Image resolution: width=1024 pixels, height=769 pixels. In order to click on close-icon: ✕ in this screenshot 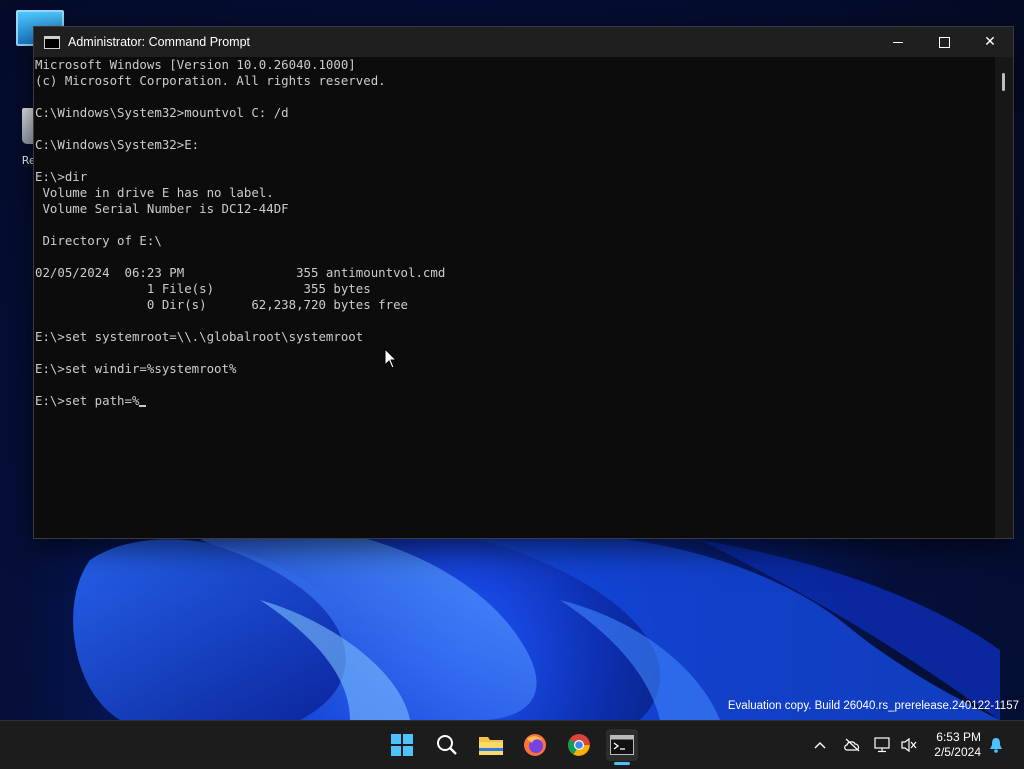, I will do `click(990, 42)`.